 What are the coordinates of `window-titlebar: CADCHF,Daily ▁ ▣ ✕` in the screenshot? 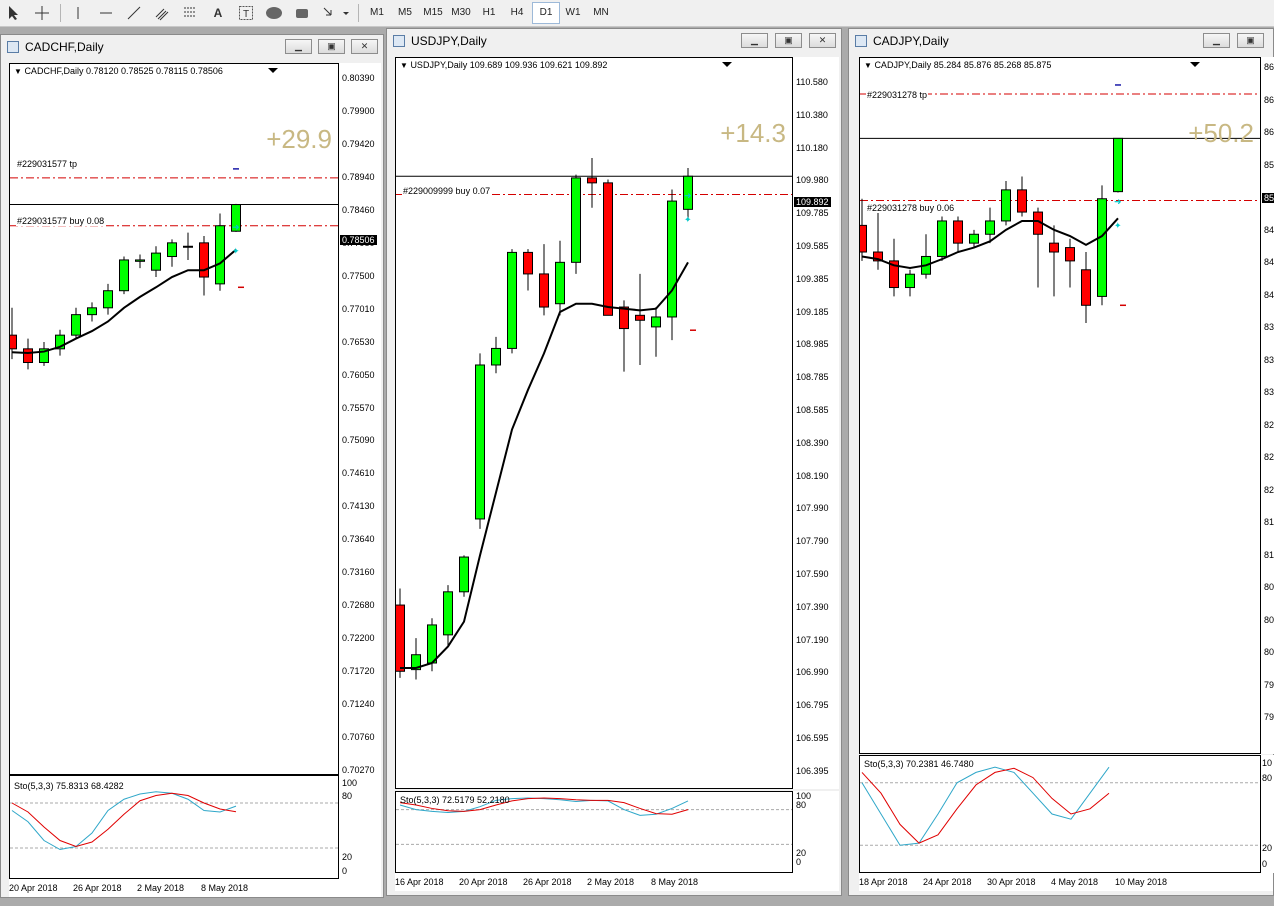 It's located at (192, 47).